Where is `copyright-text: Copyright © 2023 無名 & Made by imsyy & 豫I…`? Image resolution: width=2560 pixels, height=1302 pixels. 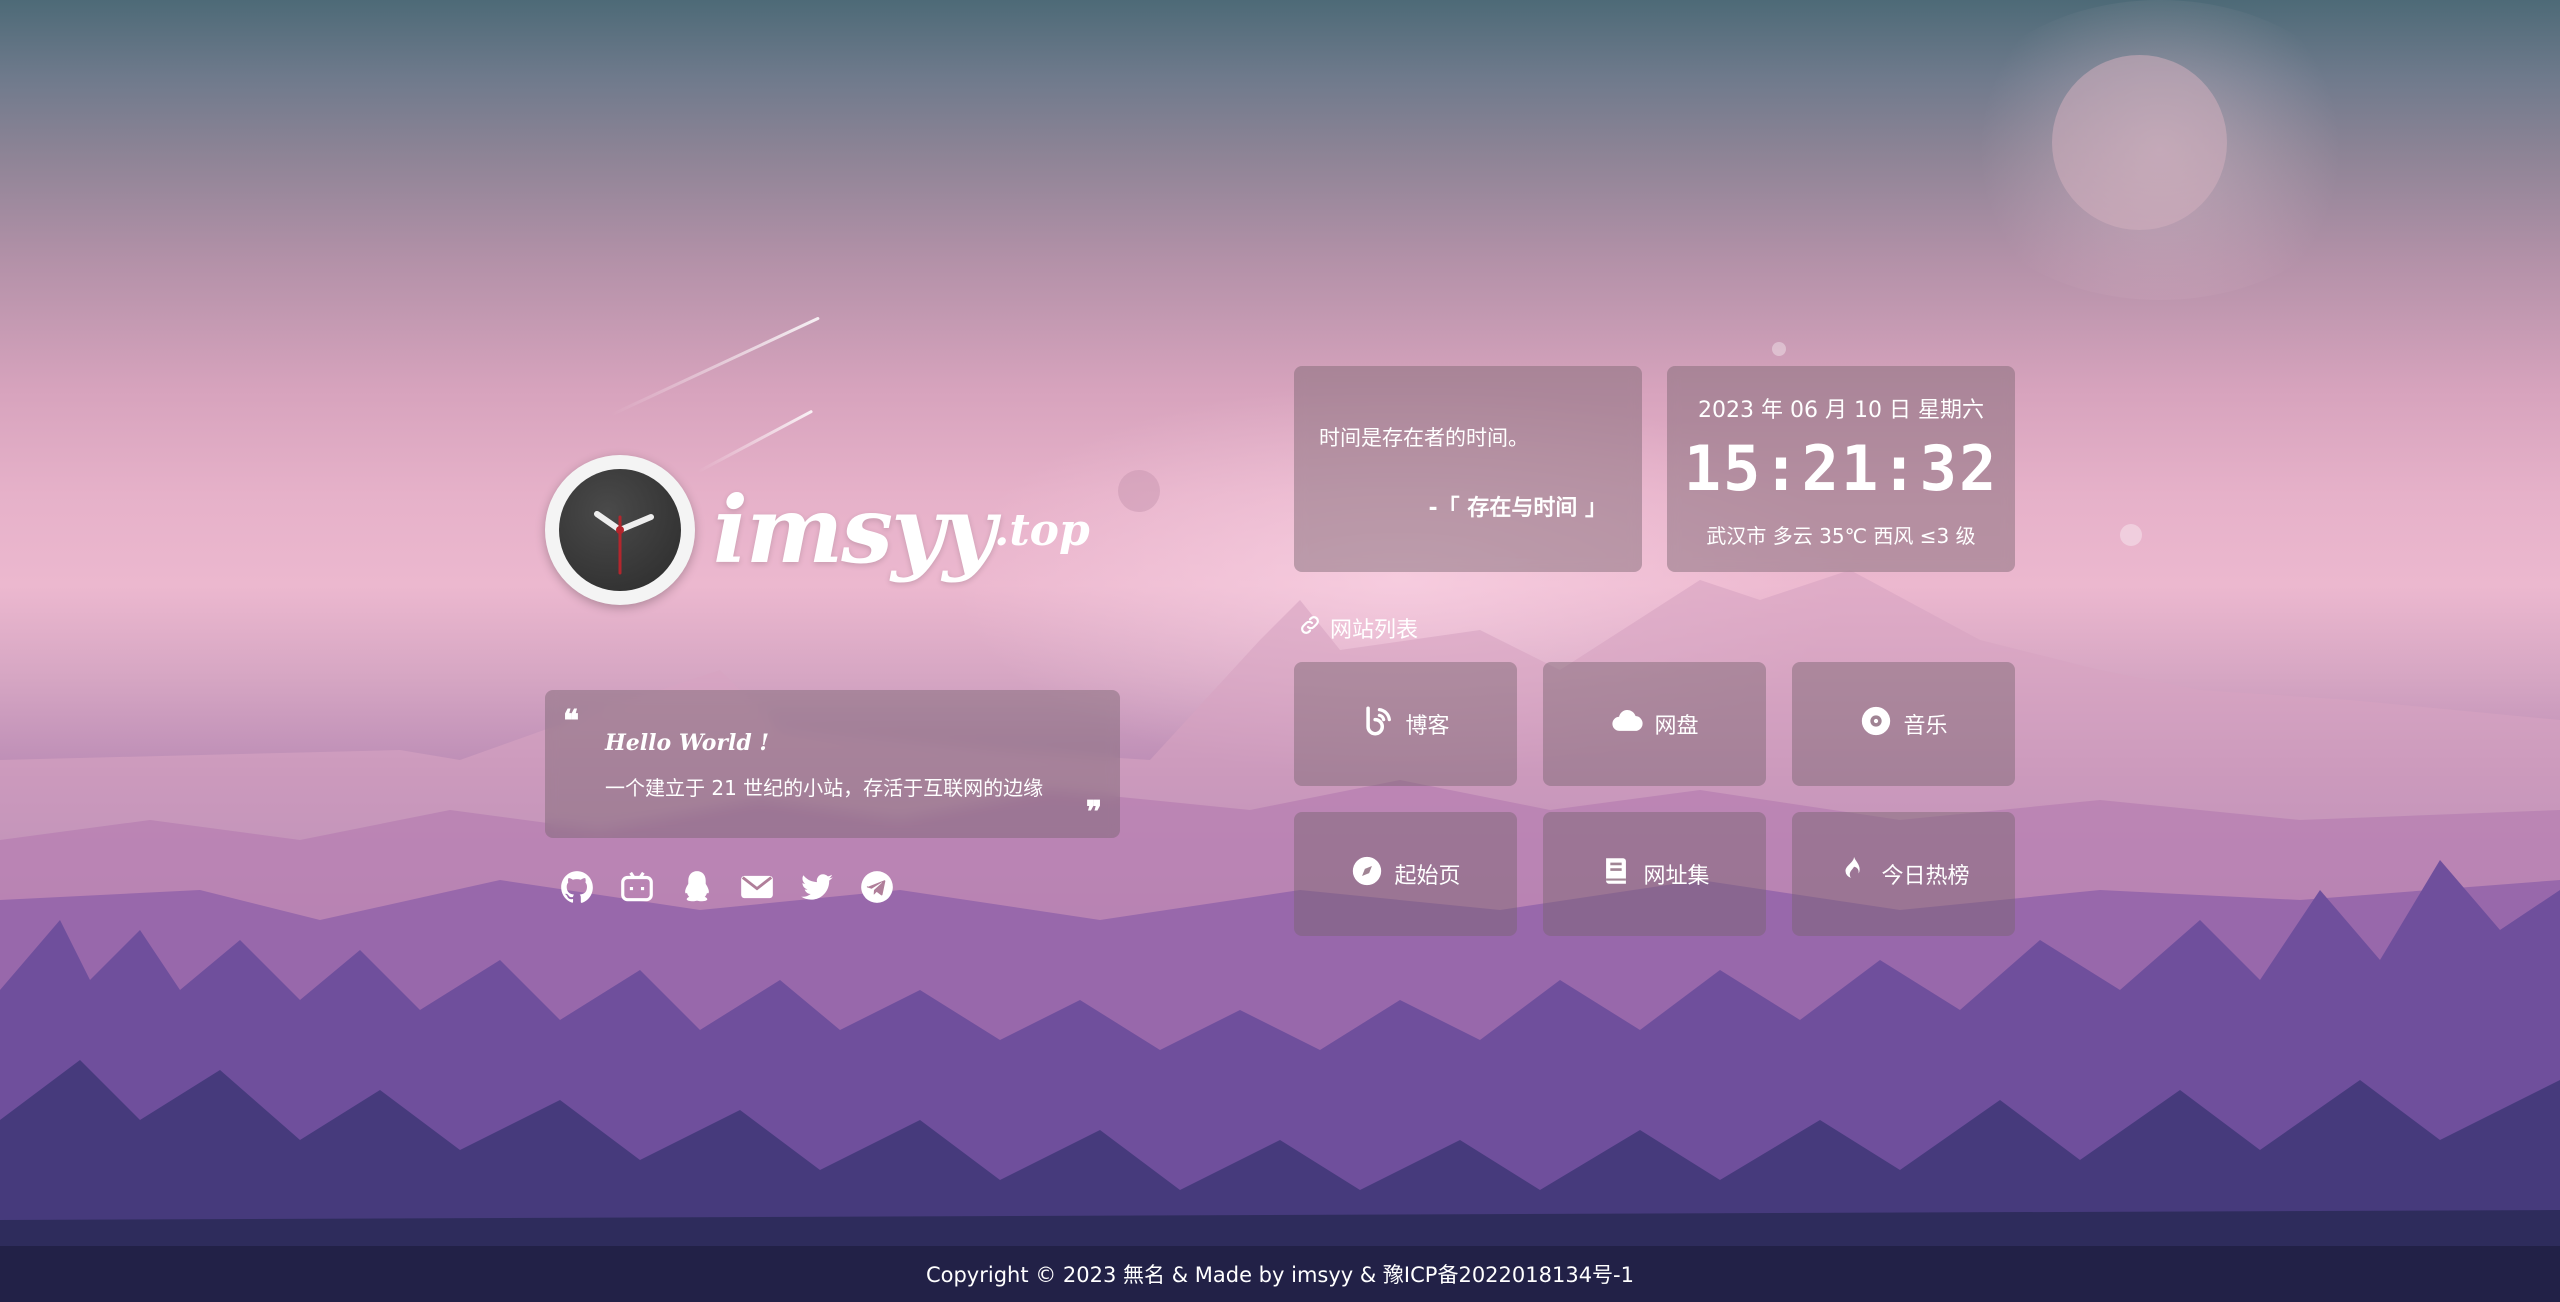
copyright-text: Copyright © 2023 無名 & Made by imsyy & 豫I… is located at coordinates (1280, 1274).